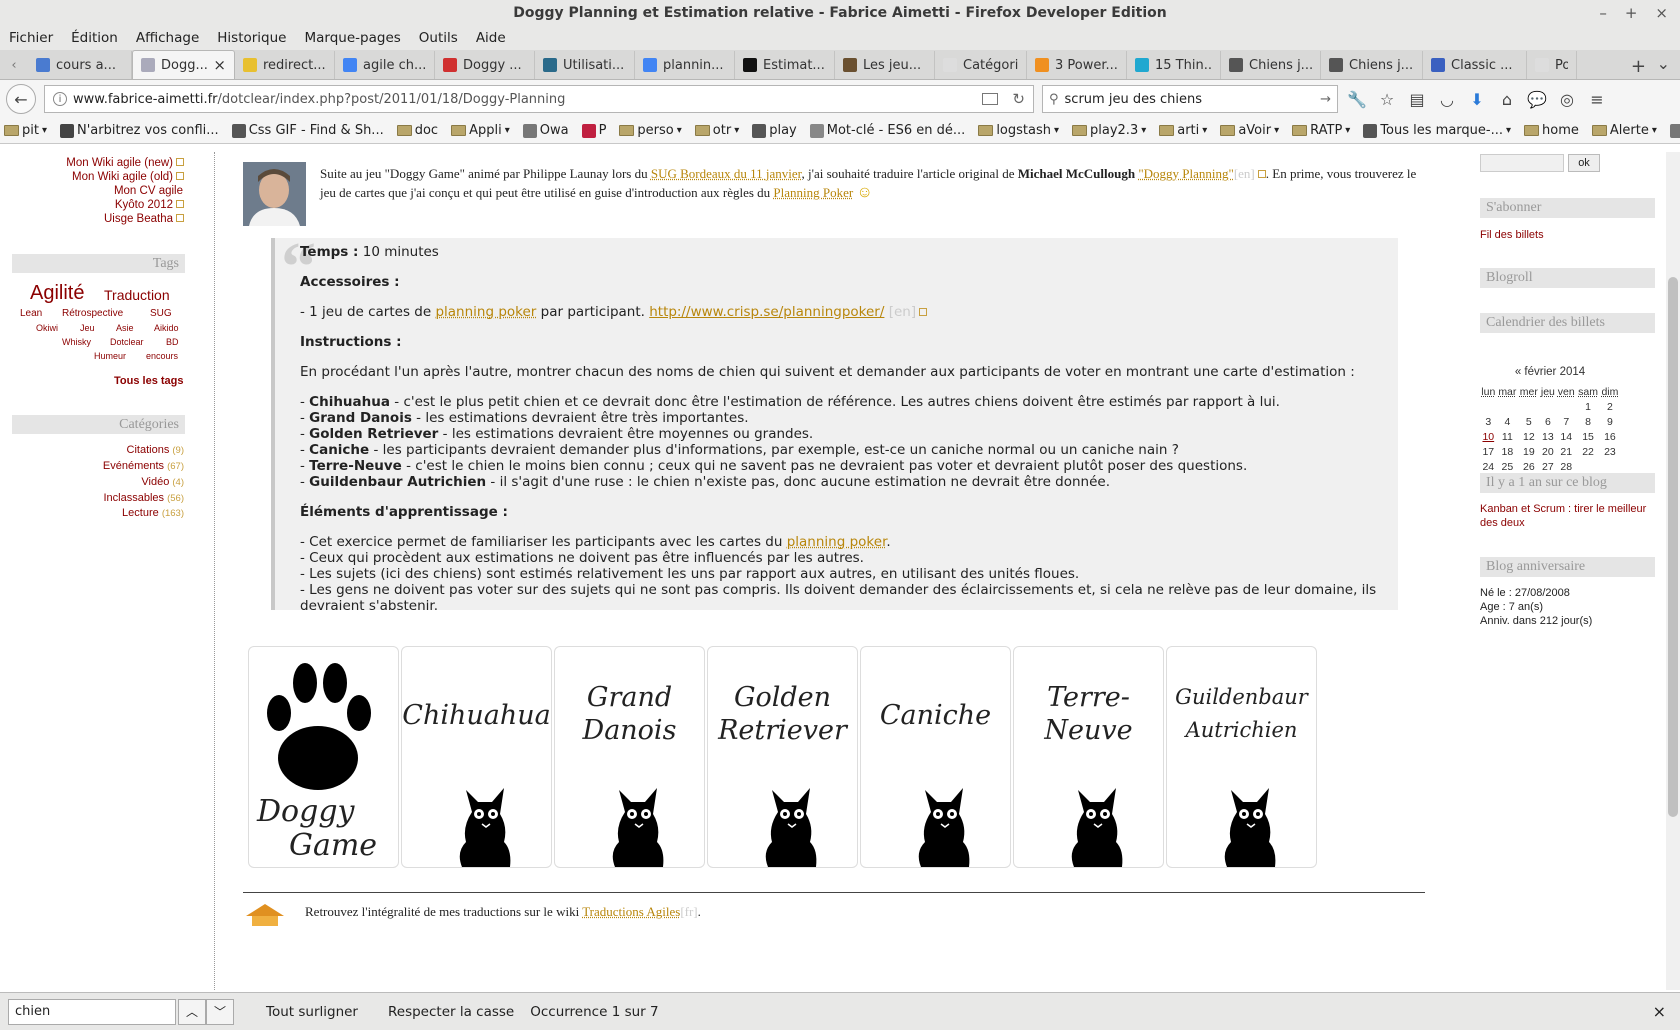 This screenshot has width=1680, height=1030. What do you see at coordinates (162, 482) in the screenshot?
I see `category-video: Vidéo (4)` at bounding box center [162, 482].